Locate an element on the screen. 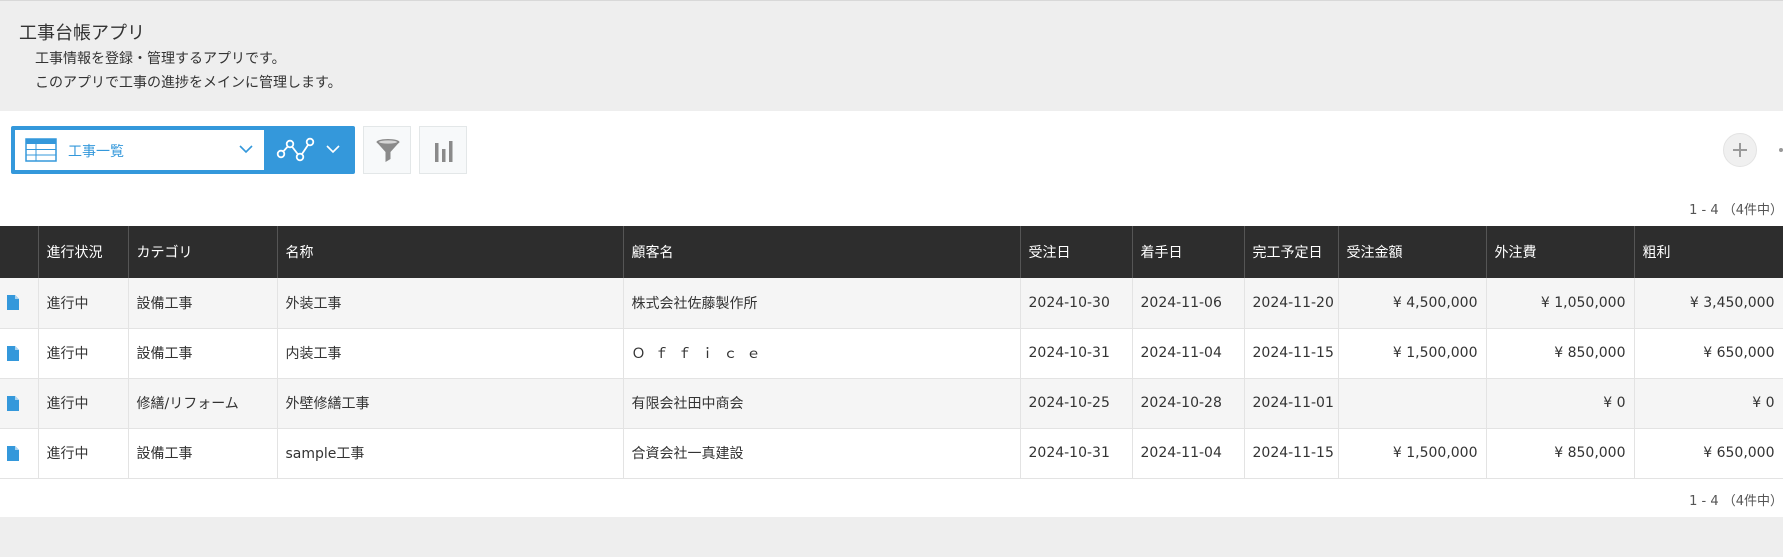 This screenshot has height=557, width=1783. plus-icon is located at coordinates (1740, 150).